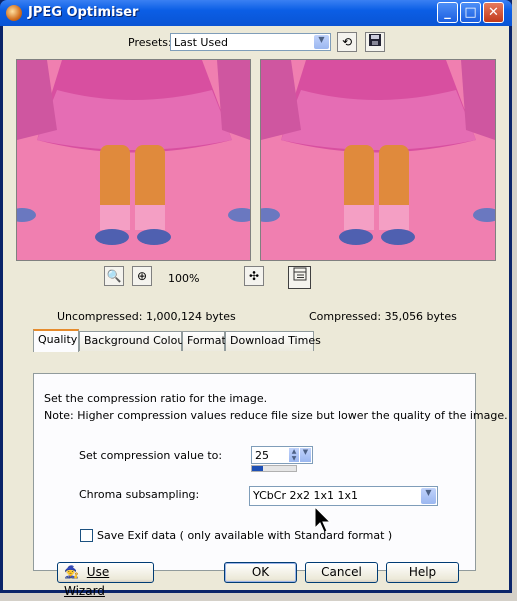 The image size is (517, 601). I want to click on close-button: ✕, so click(493, 12).